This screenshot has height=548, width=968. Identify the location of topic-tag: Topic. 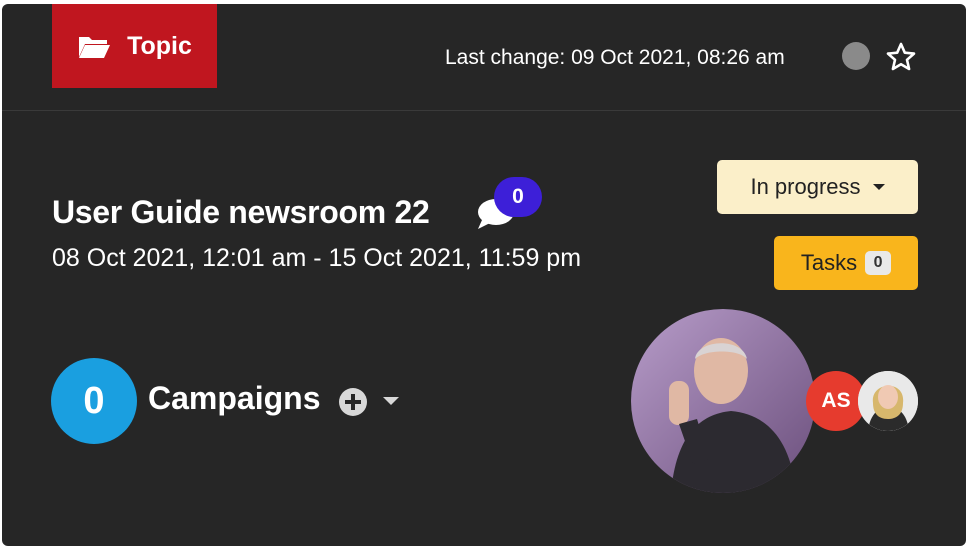
(134, 46).